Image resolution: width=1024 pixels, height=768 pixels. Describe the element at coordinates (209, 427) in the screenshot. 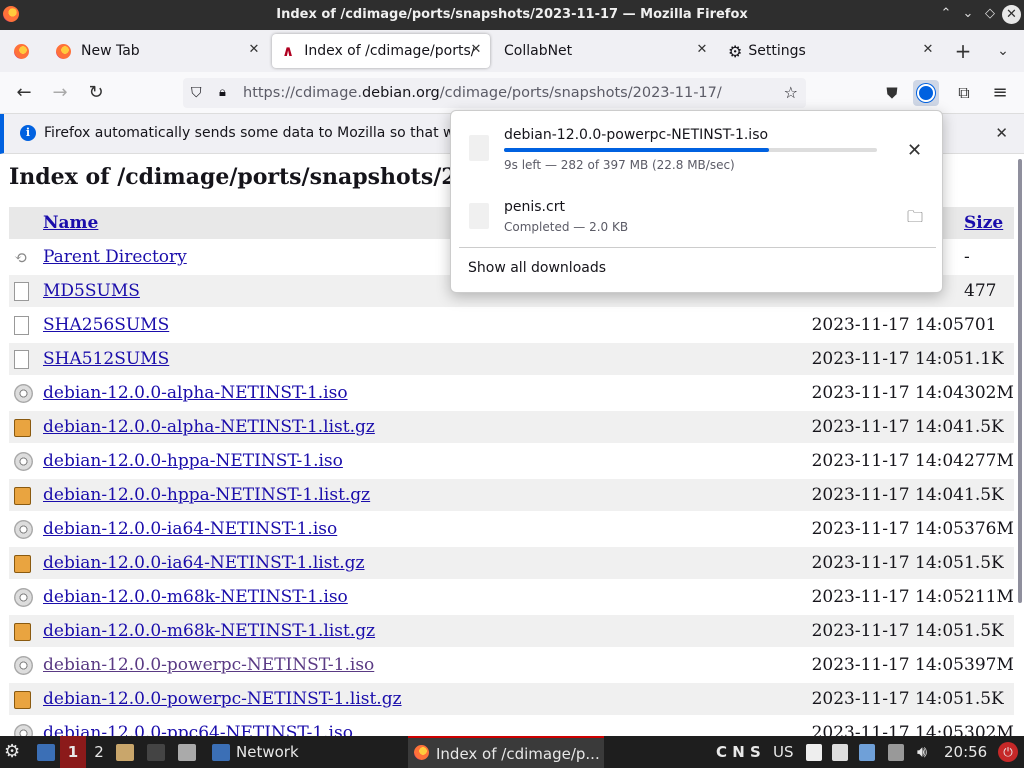

I see `file-link: debian-12.0.0-alpha-NETINST-1.list.gz` at that location.